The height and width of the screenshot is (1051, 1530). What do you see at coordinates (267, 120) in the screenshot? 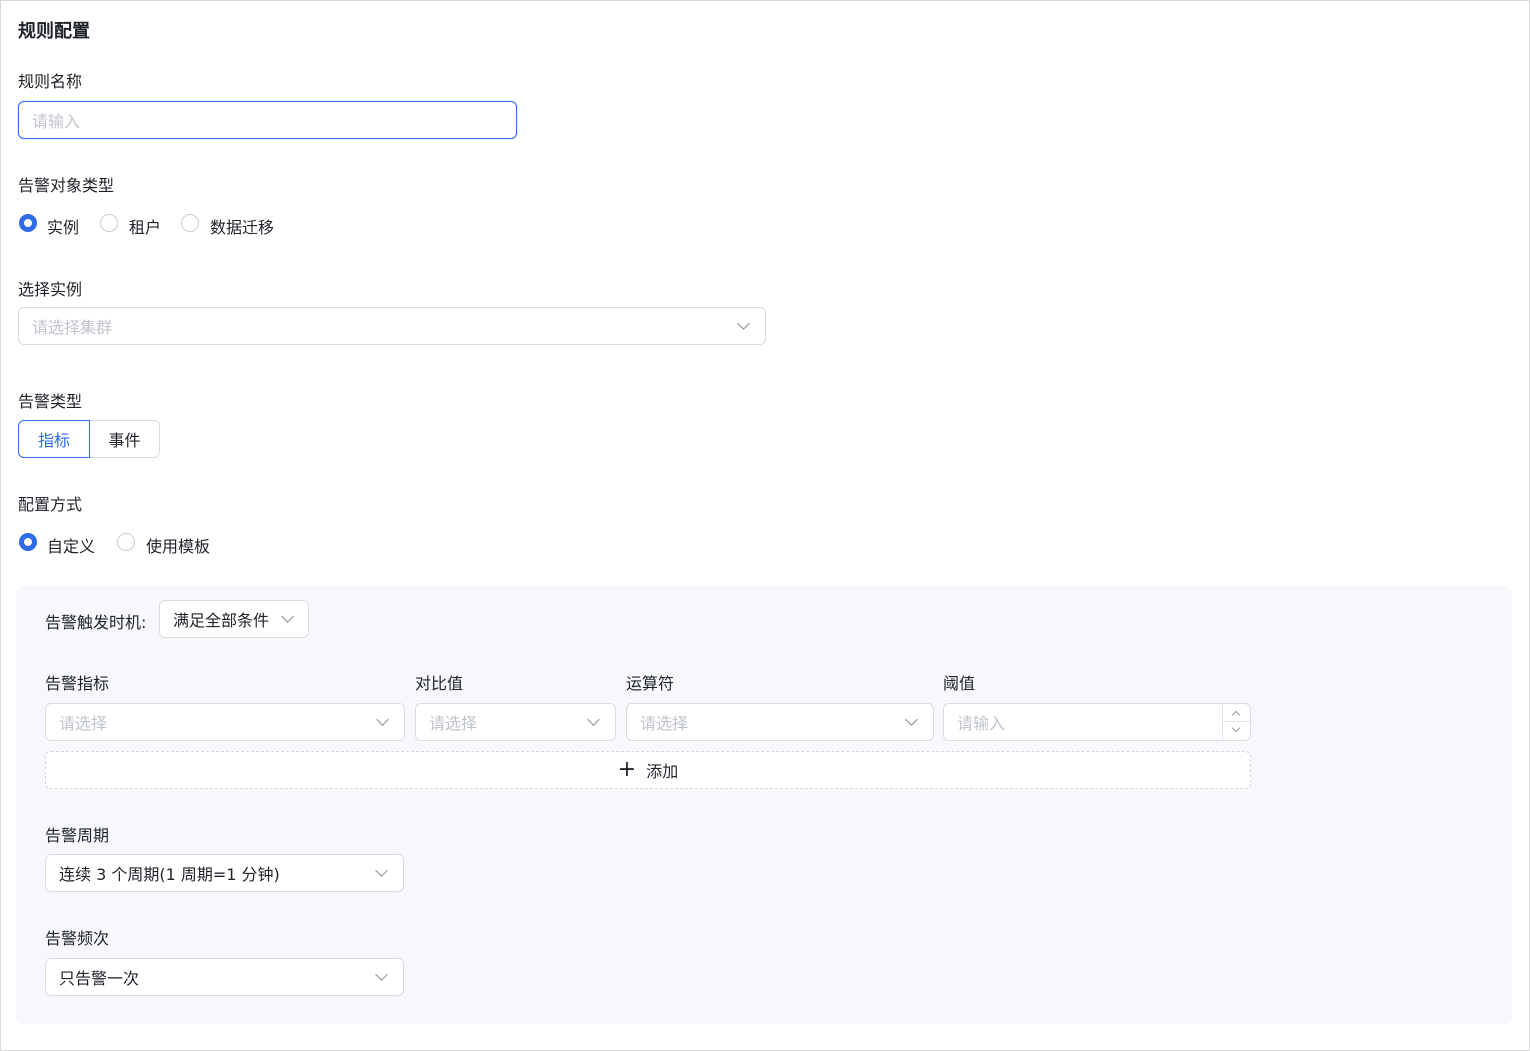
I see `rule-name-input: 请输入` at bounding box center [267, 120].